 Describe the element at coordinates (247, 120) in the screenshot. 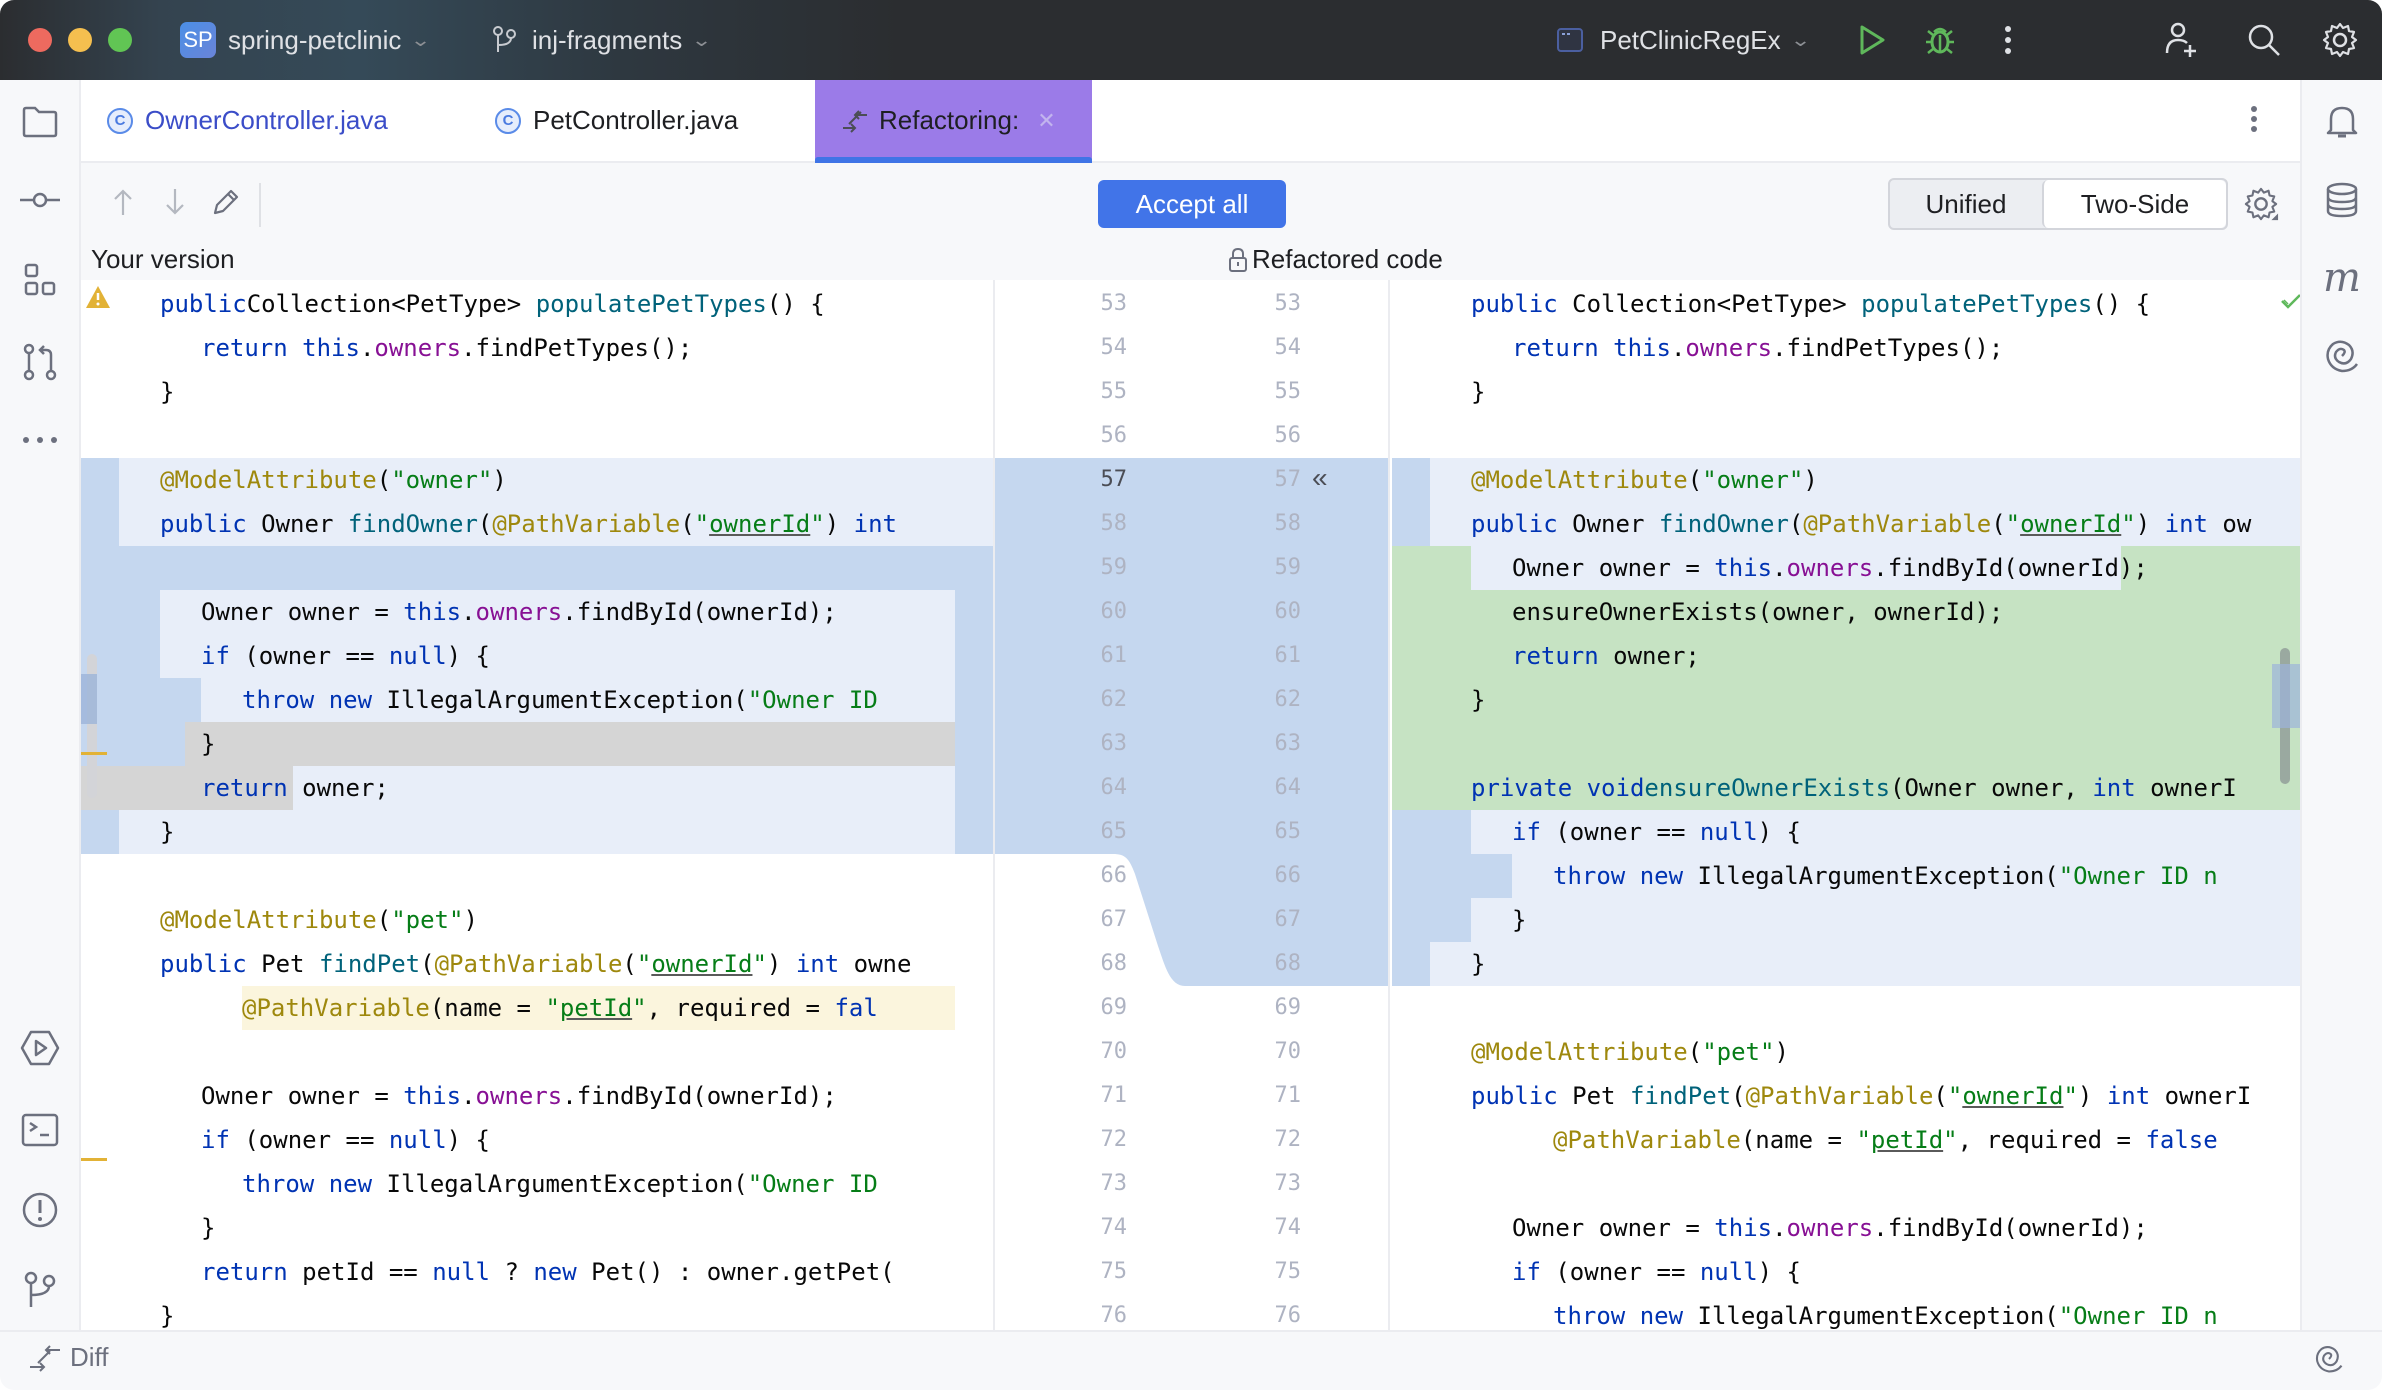

I see `tab-owner-controller: C OwnerController.java` at that location.